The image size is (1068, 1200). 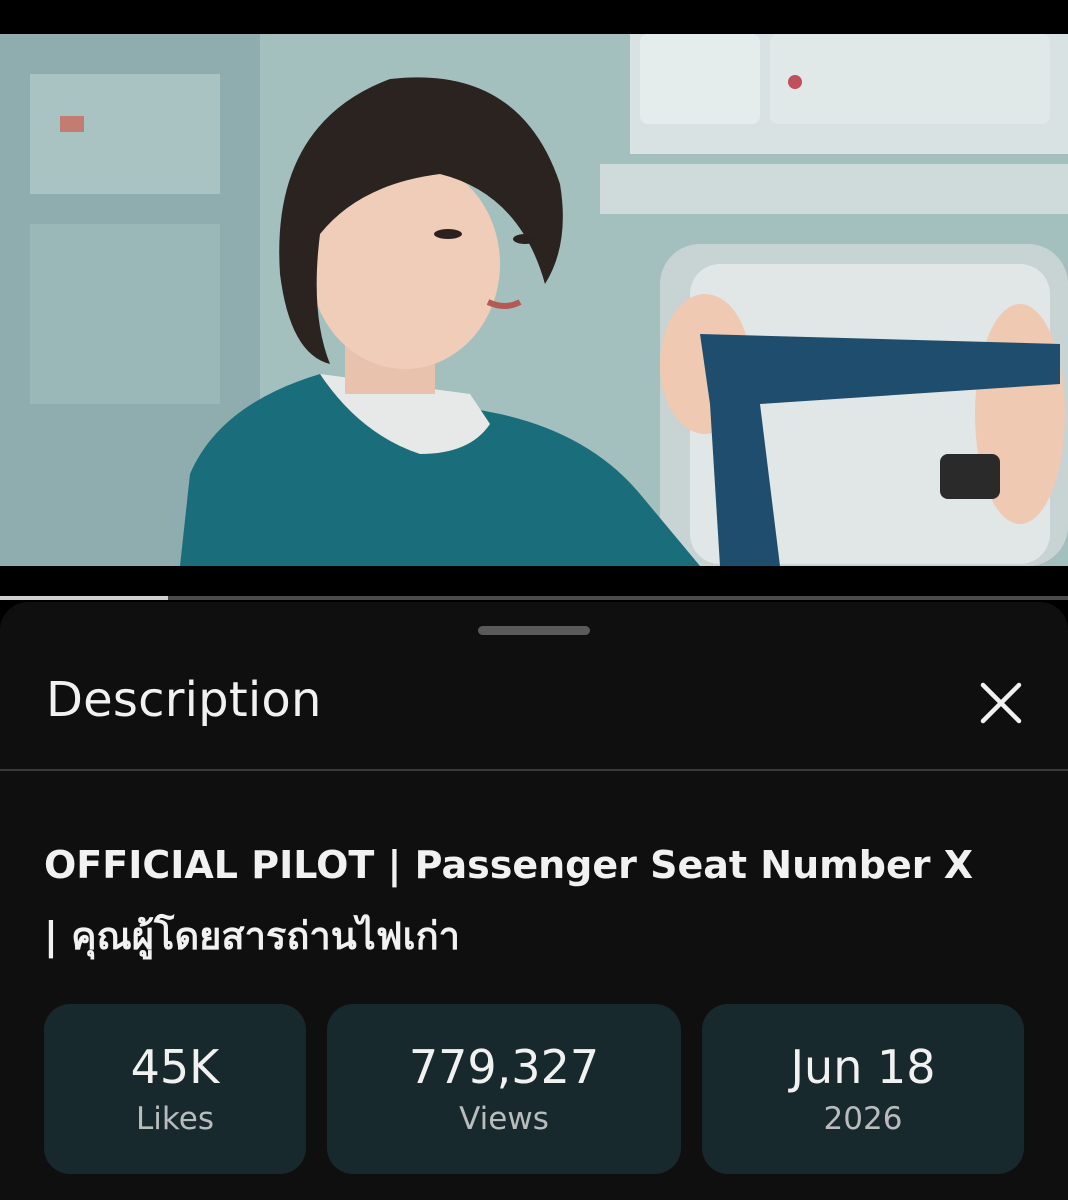 What do you see at coordinates (175, 1119) in the screenshot?
I see `likes-label: Likes` at bounding box center [175, 1119].